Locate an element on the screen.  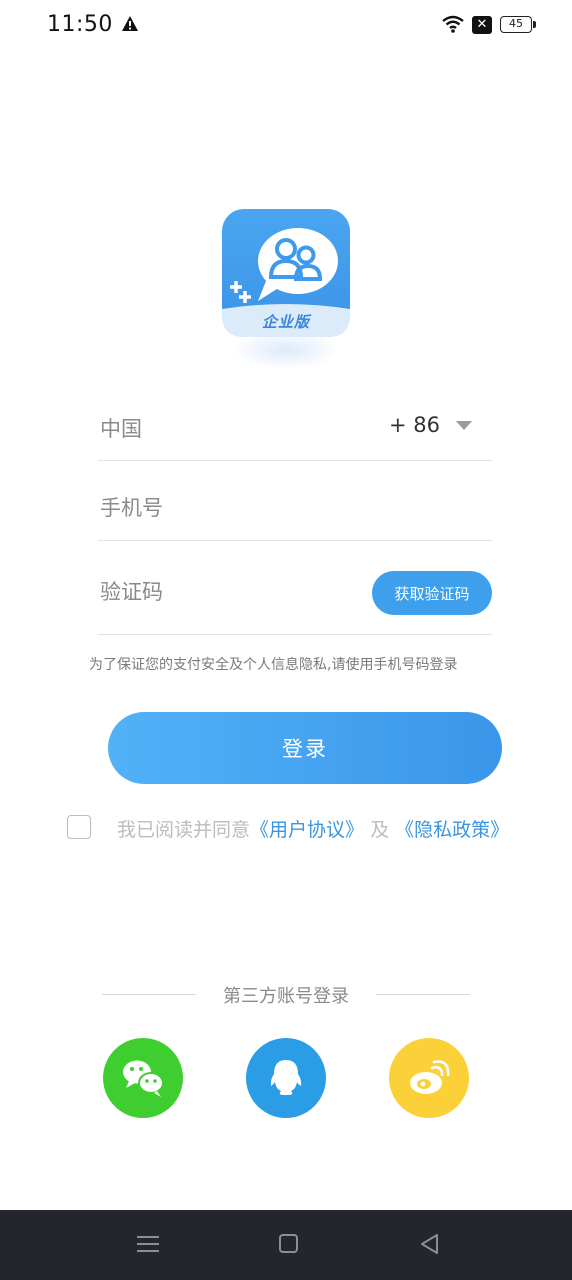
verification-code-input is located at coordinates (230, 592).